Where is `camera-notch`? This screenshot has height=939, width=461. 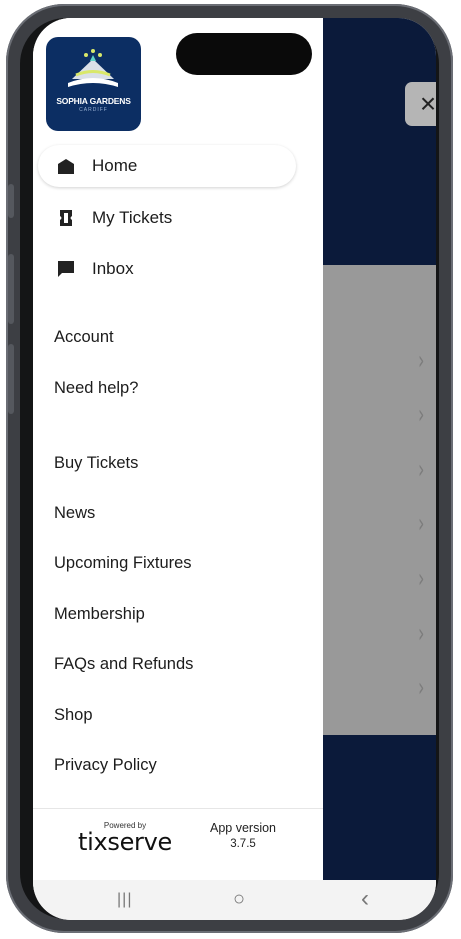
camera-notch is located at coordinates (244, 54).